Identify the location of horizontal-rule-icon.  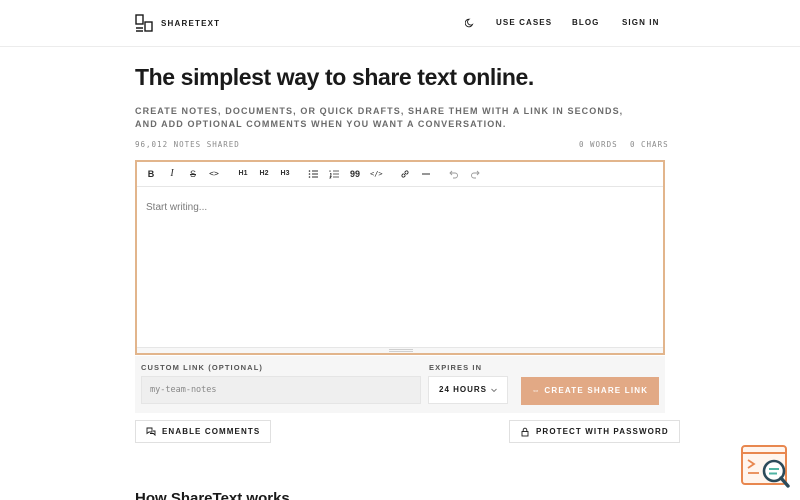
(426, 174).